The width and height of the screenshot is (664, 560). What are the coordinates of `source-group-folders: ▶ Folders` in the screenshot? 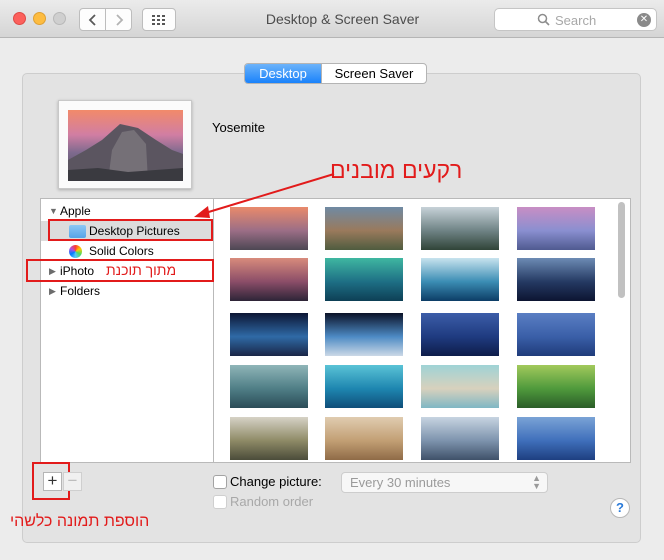 It's located at (127, 291).